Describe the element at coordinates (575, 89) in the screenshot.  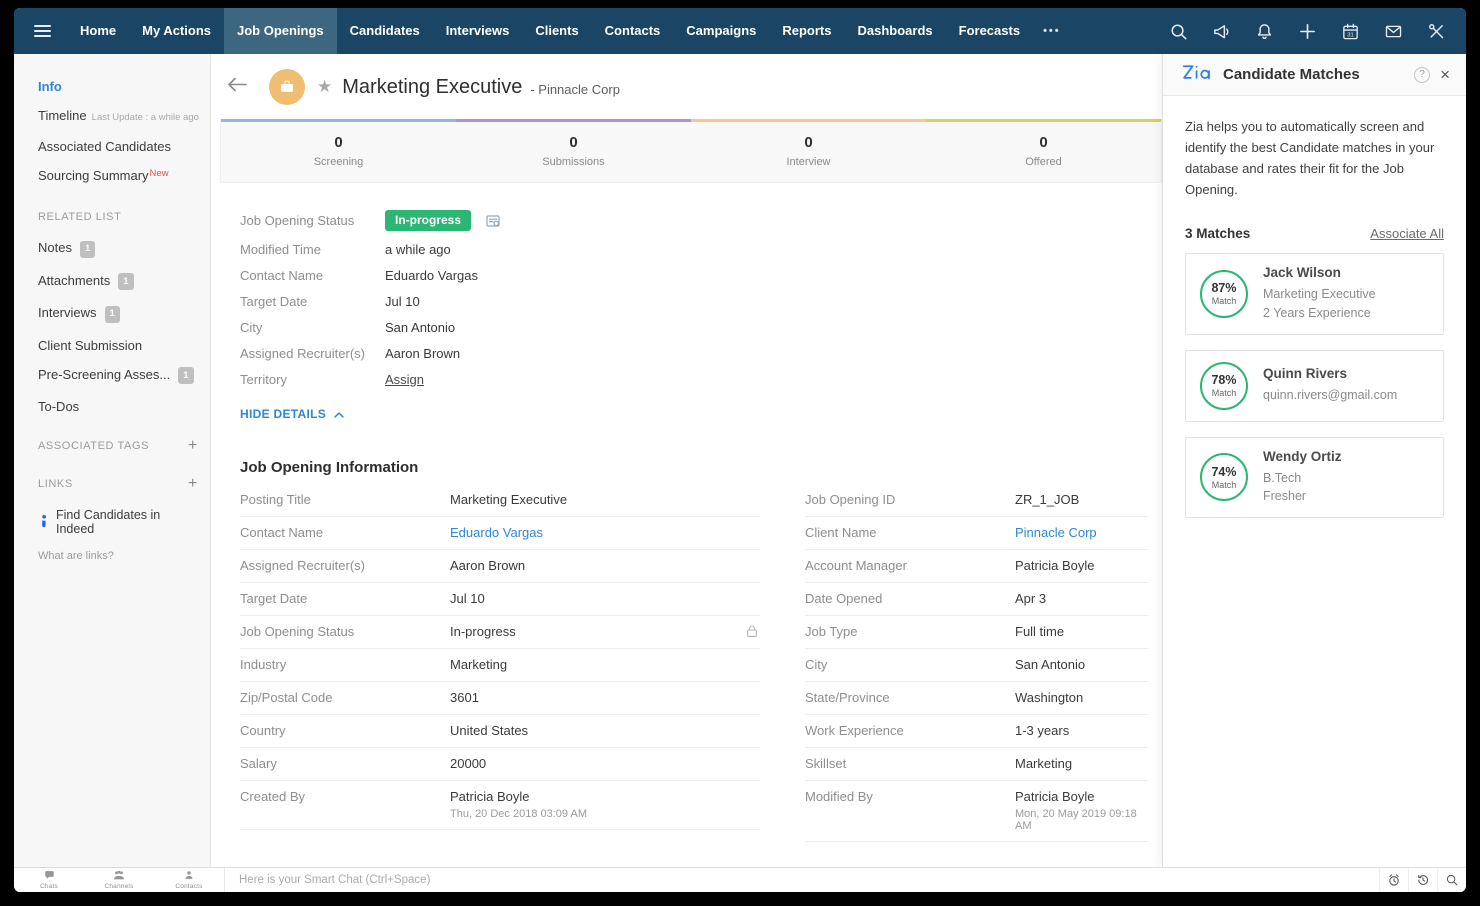
I see `client-subtitle: - Pinnacle Corp` at that location.